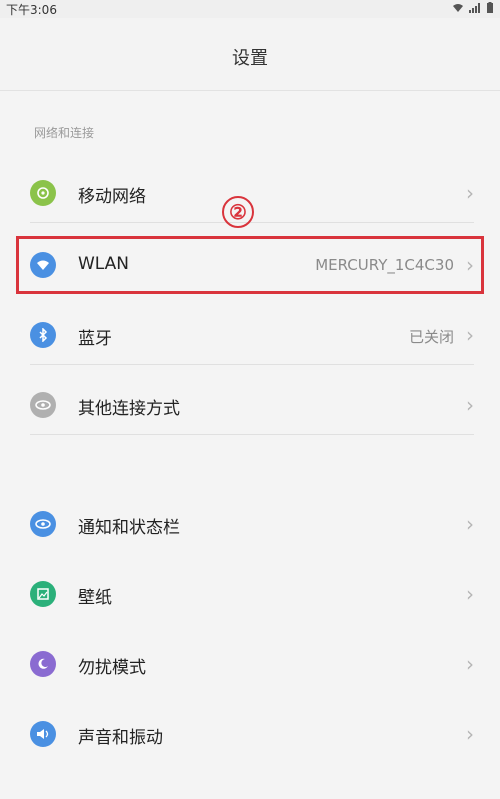 The image size is (500, 799). I want to click on title-bar: 设置, so click(250, 54).